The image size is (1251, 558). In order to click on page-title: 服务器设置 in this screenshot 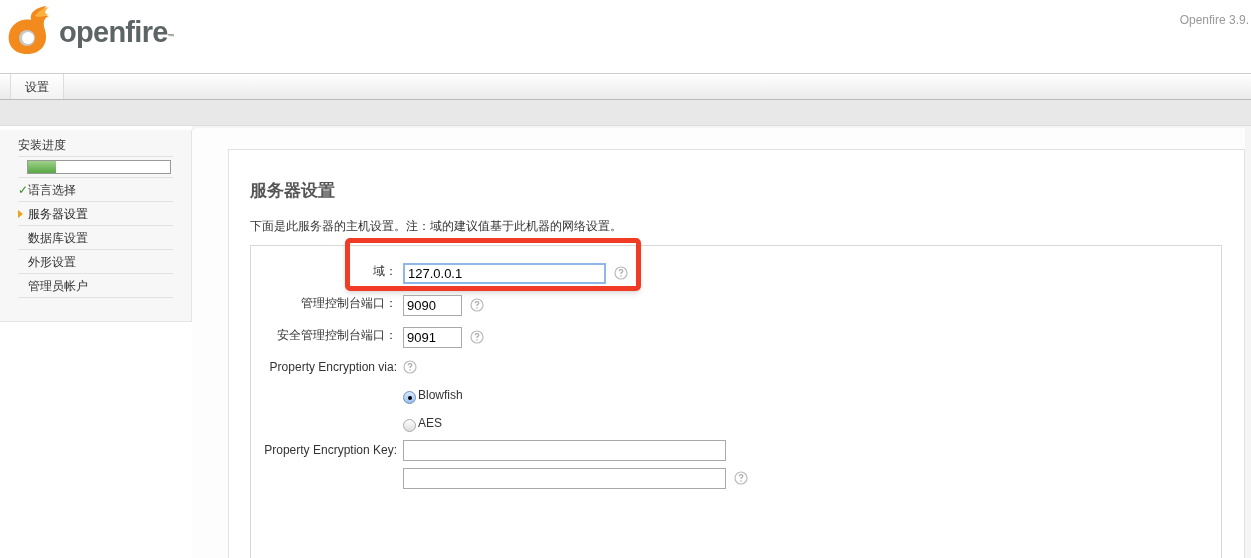, I will do `click(293, 191)`.